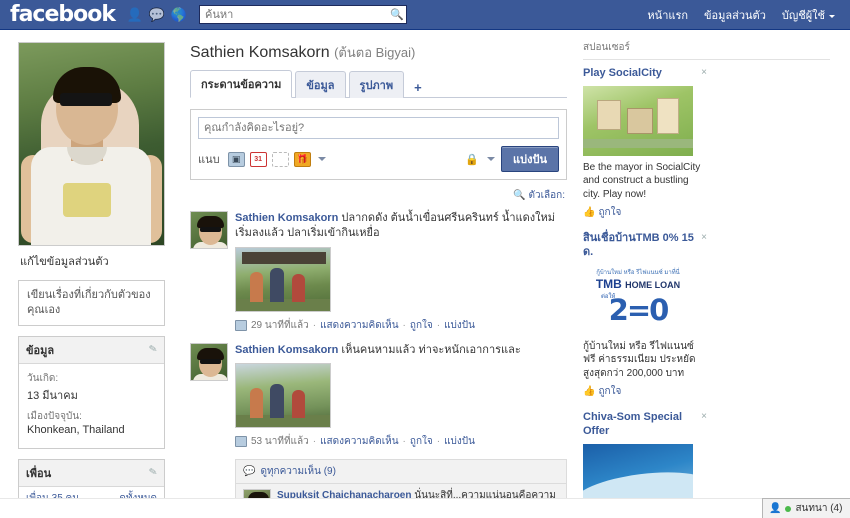  Describe the element at coordinates (320, 84) in the screenshot. I see `tab-info: ข้อมูล` at that location.